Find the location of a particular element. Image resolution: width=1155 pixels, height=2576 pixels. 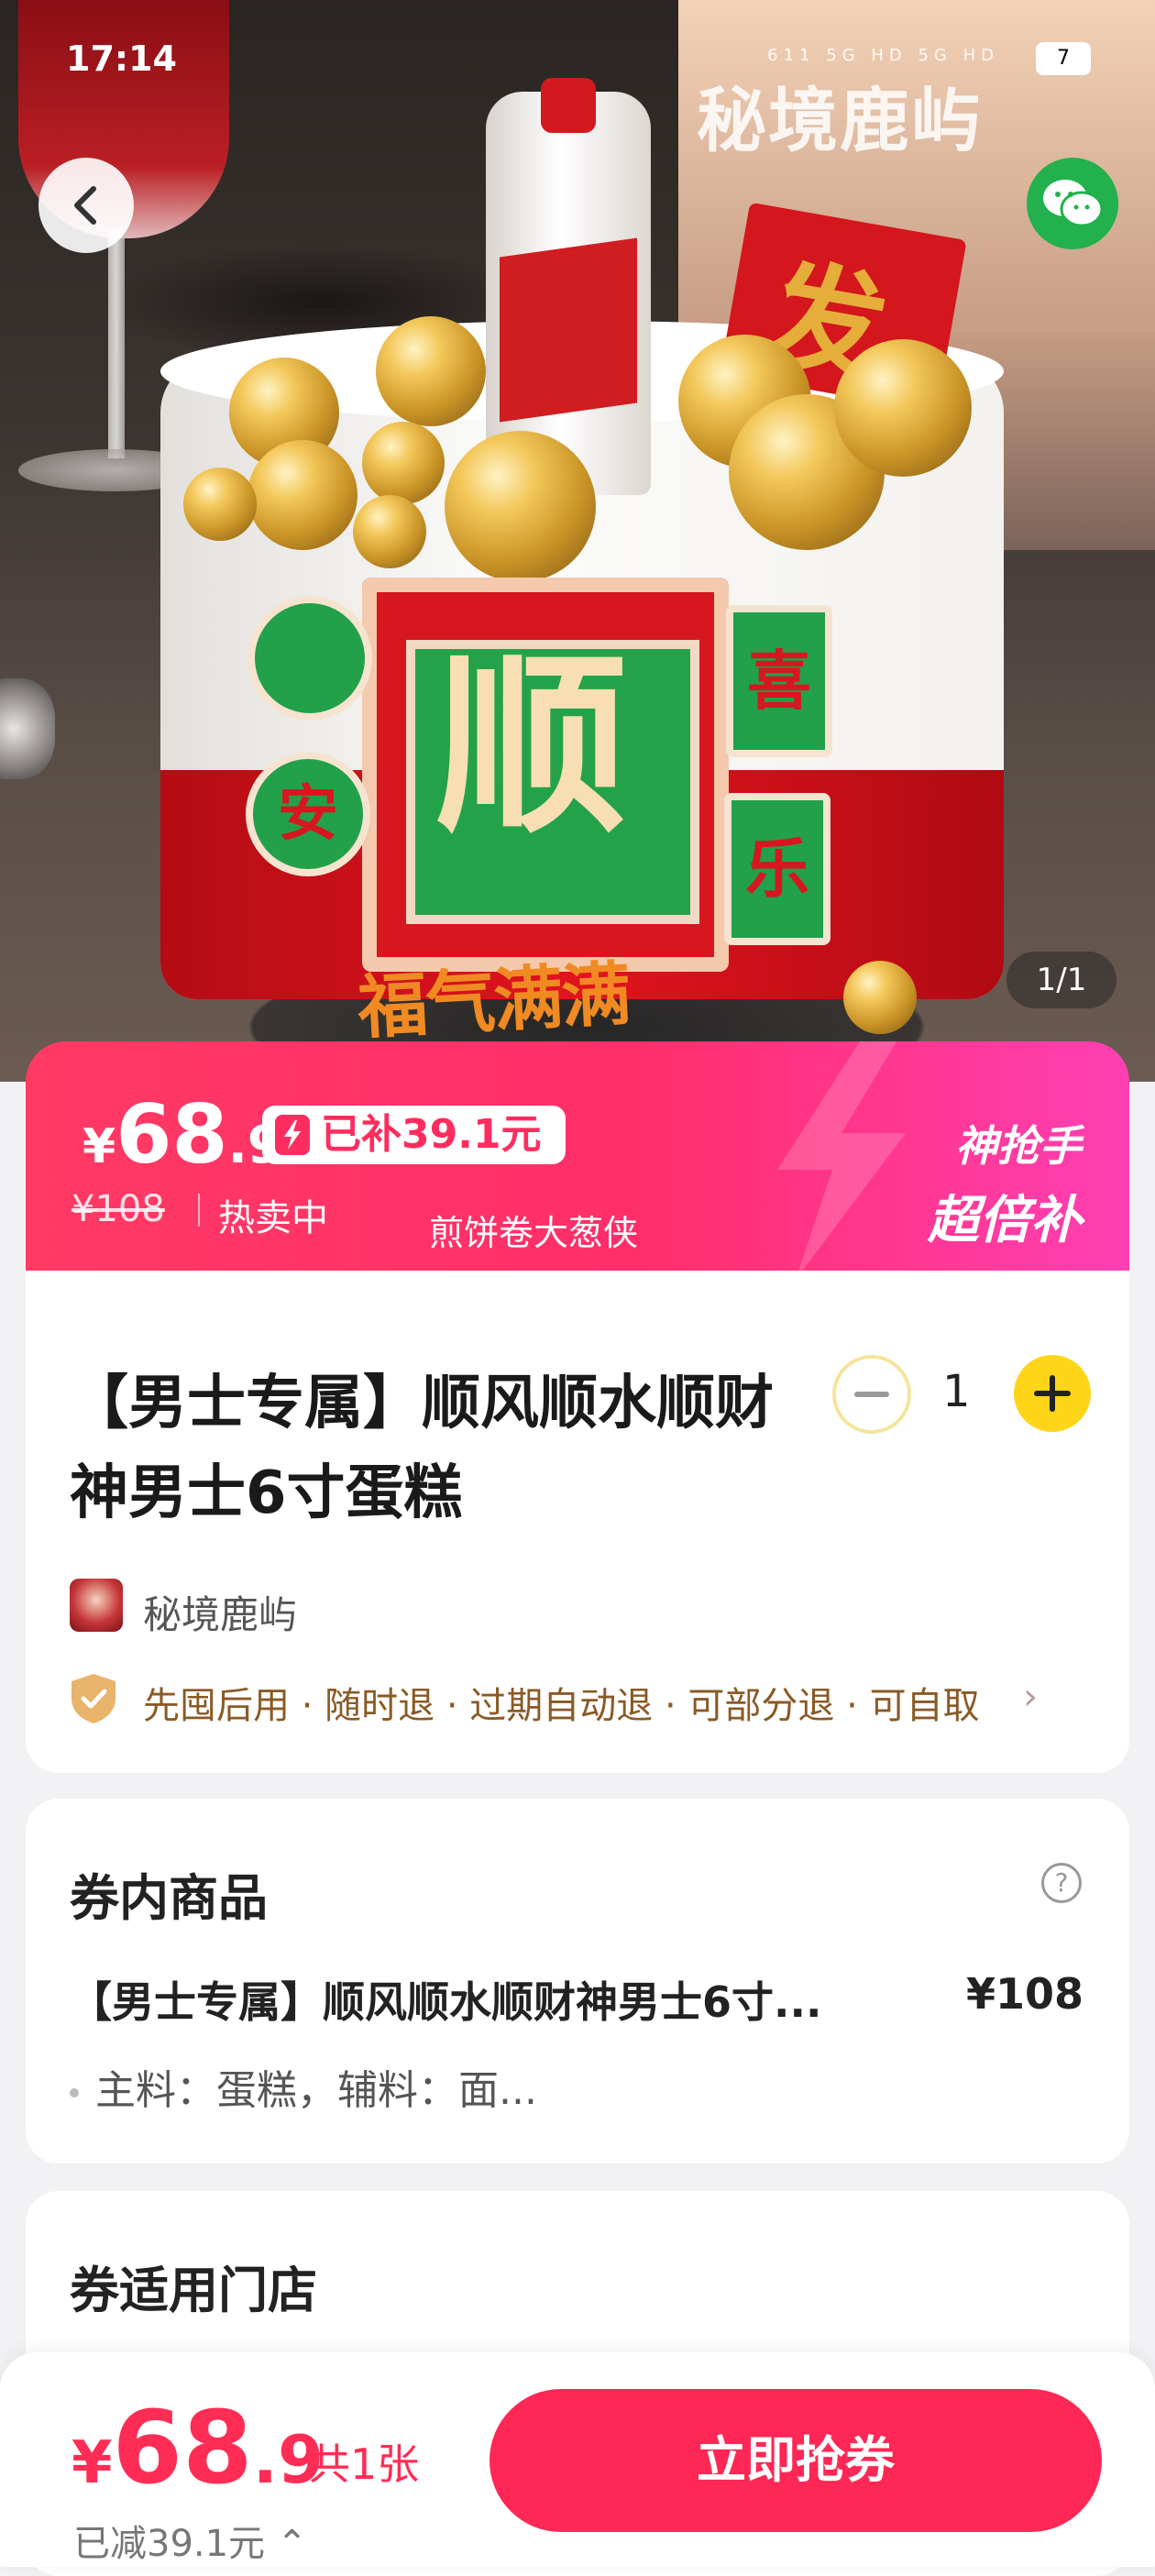

original-price: ¥108 is located at coordinates (118, 1209).